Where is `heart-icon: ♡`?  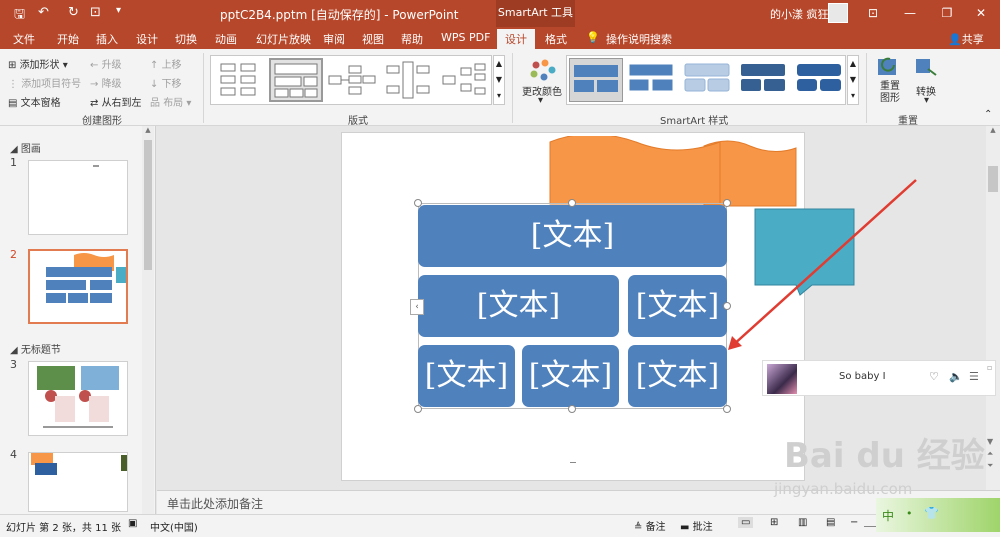
heart-icon: ♡ is located at coordinates (934, 376).